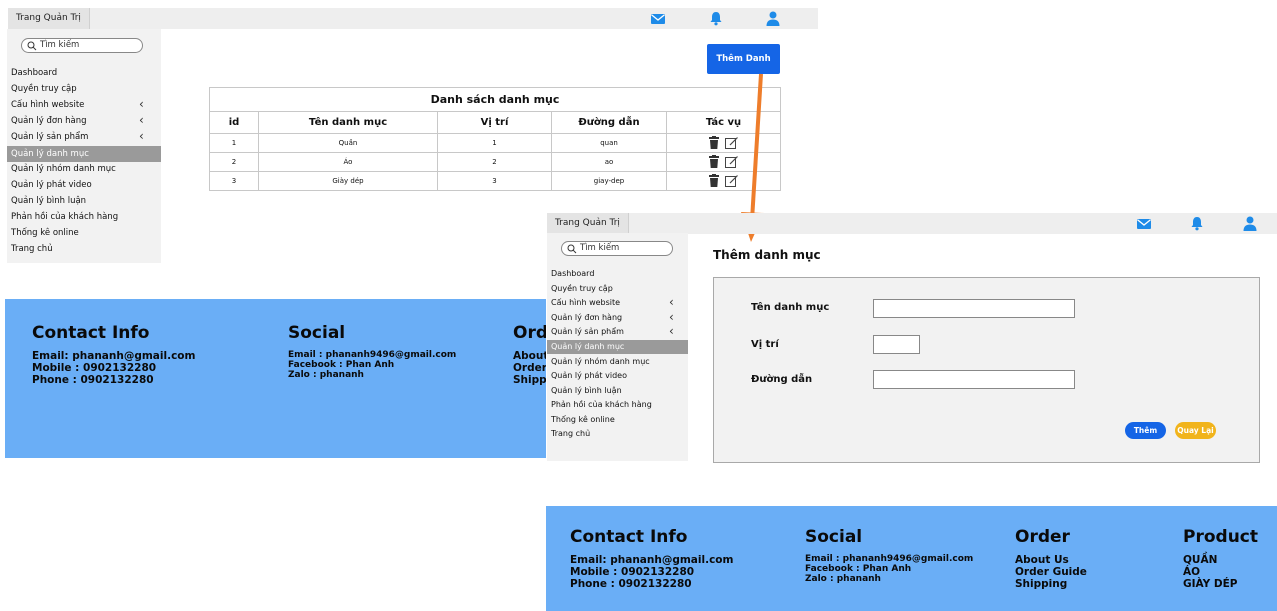 This screenshot has height=611, width=1277. What do you see at coordinates (1051, 572) in the screenshot?
I see `footer-link: Order Guide` at bounding box center [1051, 572].